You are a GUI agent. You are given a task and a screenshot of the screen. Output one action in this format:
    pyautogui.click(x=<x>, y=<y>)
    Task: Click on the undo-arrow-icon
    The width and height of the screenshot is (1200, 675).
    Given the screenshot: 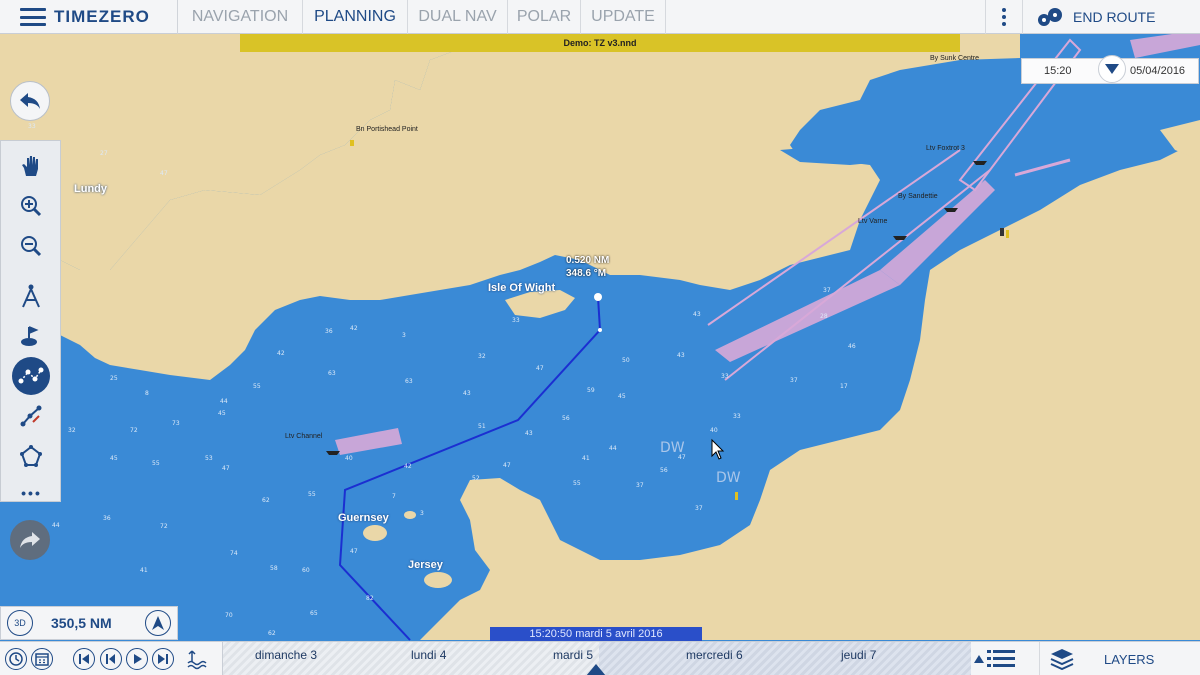 What is the action you would take?
    pyautogui.click(x=30, y=101)
    